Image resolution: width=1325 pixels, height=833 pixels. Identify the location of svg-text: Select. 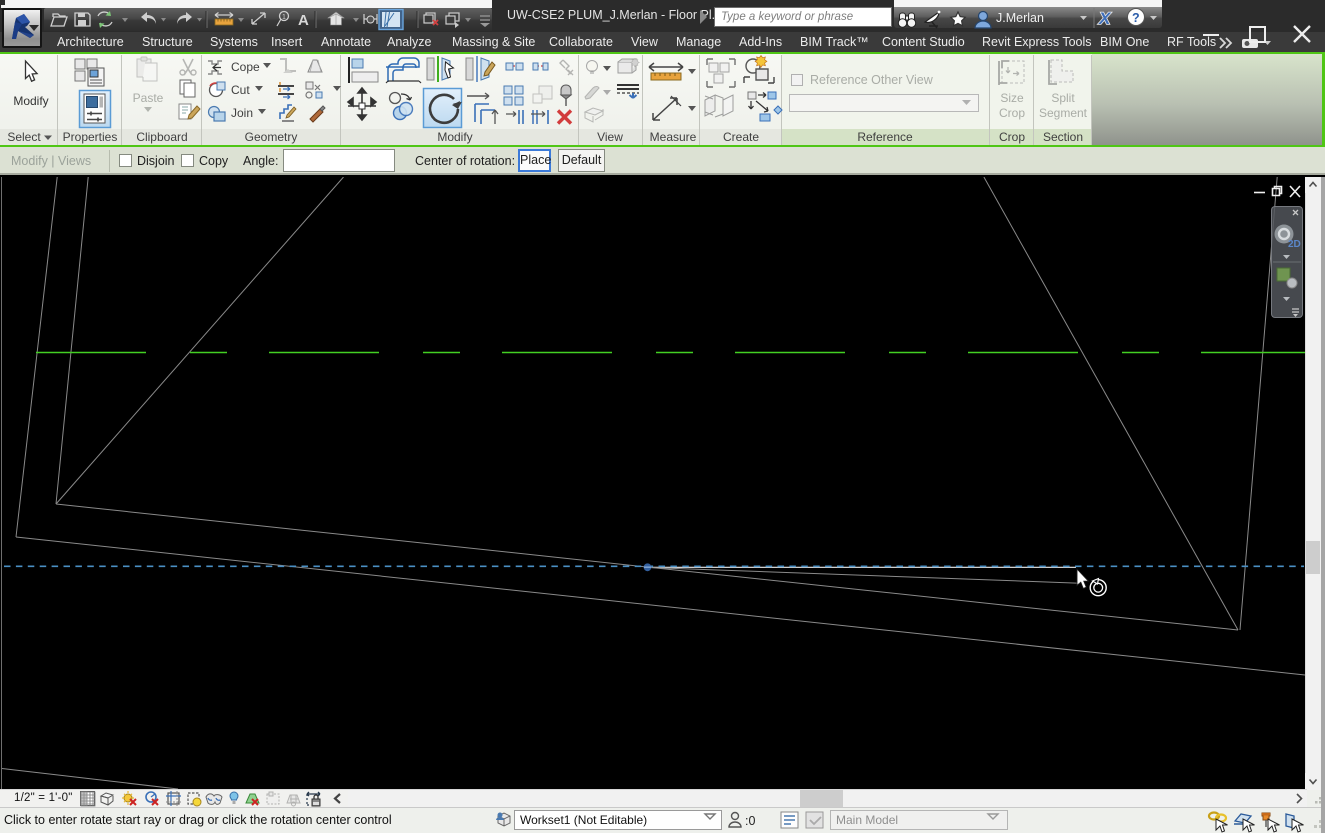
(24, 137).